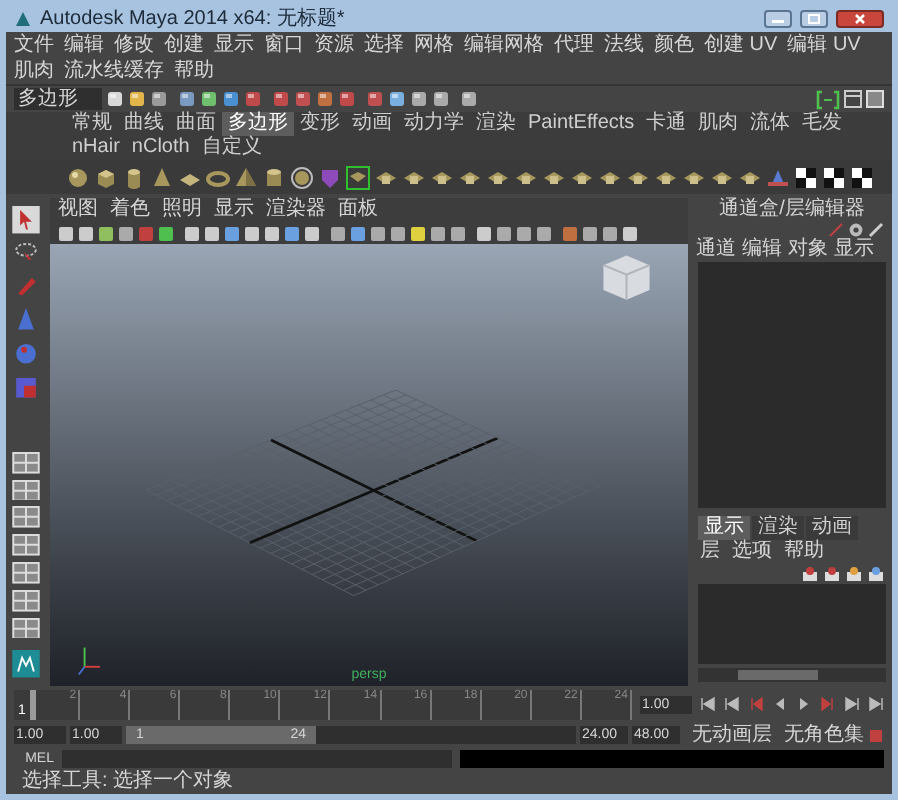 The width and height of the screenshot is (898, 800). What do you see at coordinates (741, 45) in the screenshot?
I see `menu-item: 创建 UV` at bounding box center [741, 45].